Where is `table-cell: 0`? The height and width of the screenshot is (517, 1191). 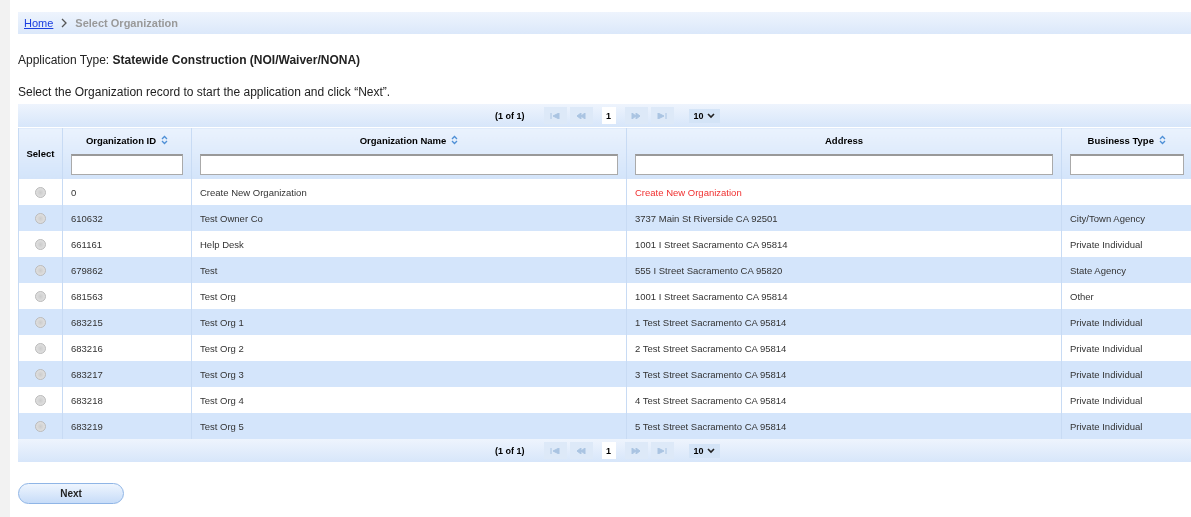
table-cell: 0 is located at coordinates (74, 192).